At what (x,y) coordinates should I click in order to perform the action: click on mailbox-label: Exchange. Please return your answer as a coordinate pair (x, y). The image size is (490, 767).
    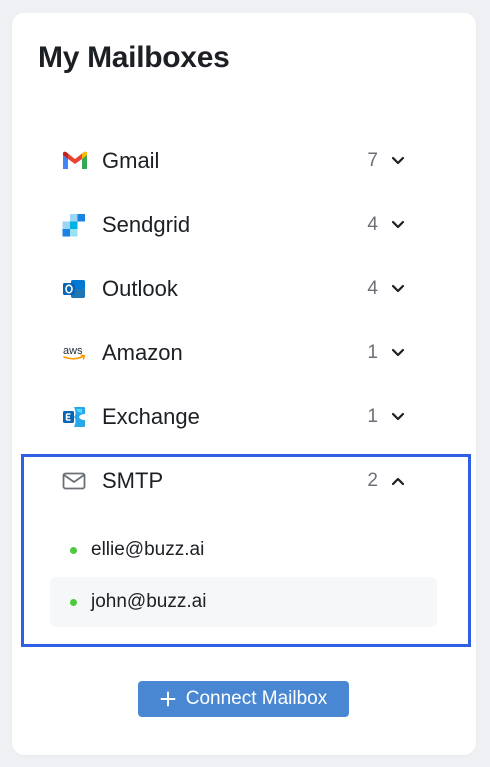
    Looking at the image, I should click on (151, 416).